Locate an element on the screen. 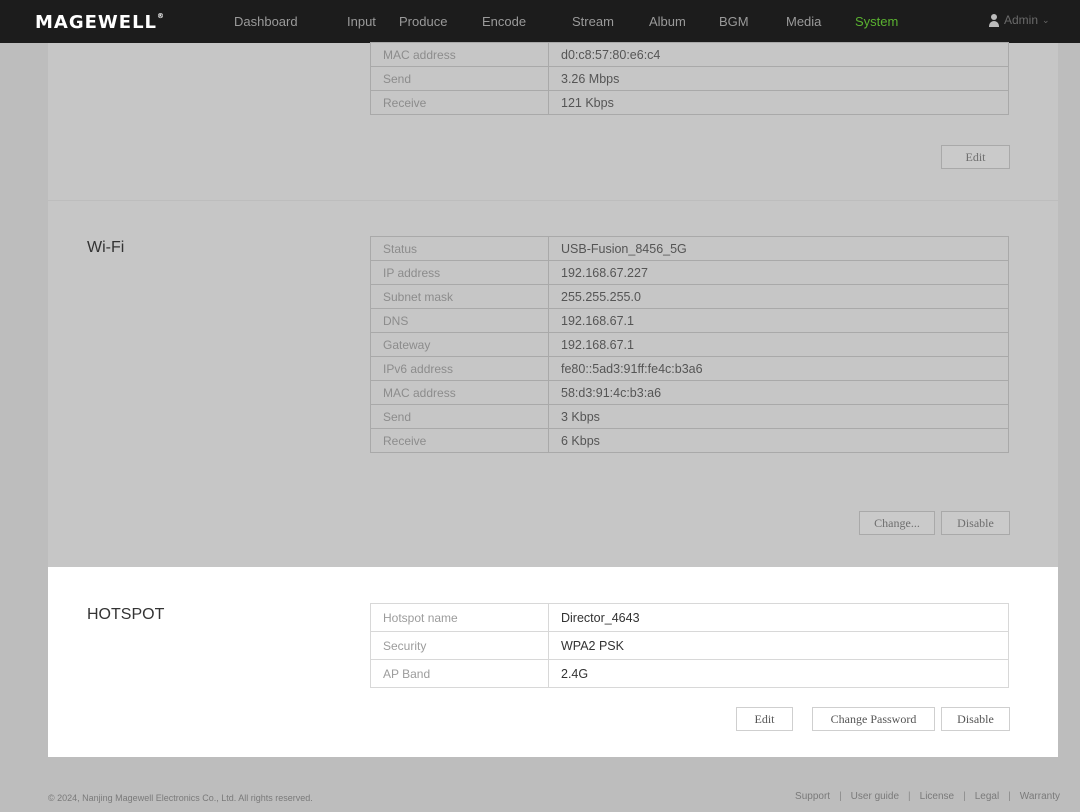 This screenshot has width=1080, height=812. row-key: Security is located at coordinates (459, 645).